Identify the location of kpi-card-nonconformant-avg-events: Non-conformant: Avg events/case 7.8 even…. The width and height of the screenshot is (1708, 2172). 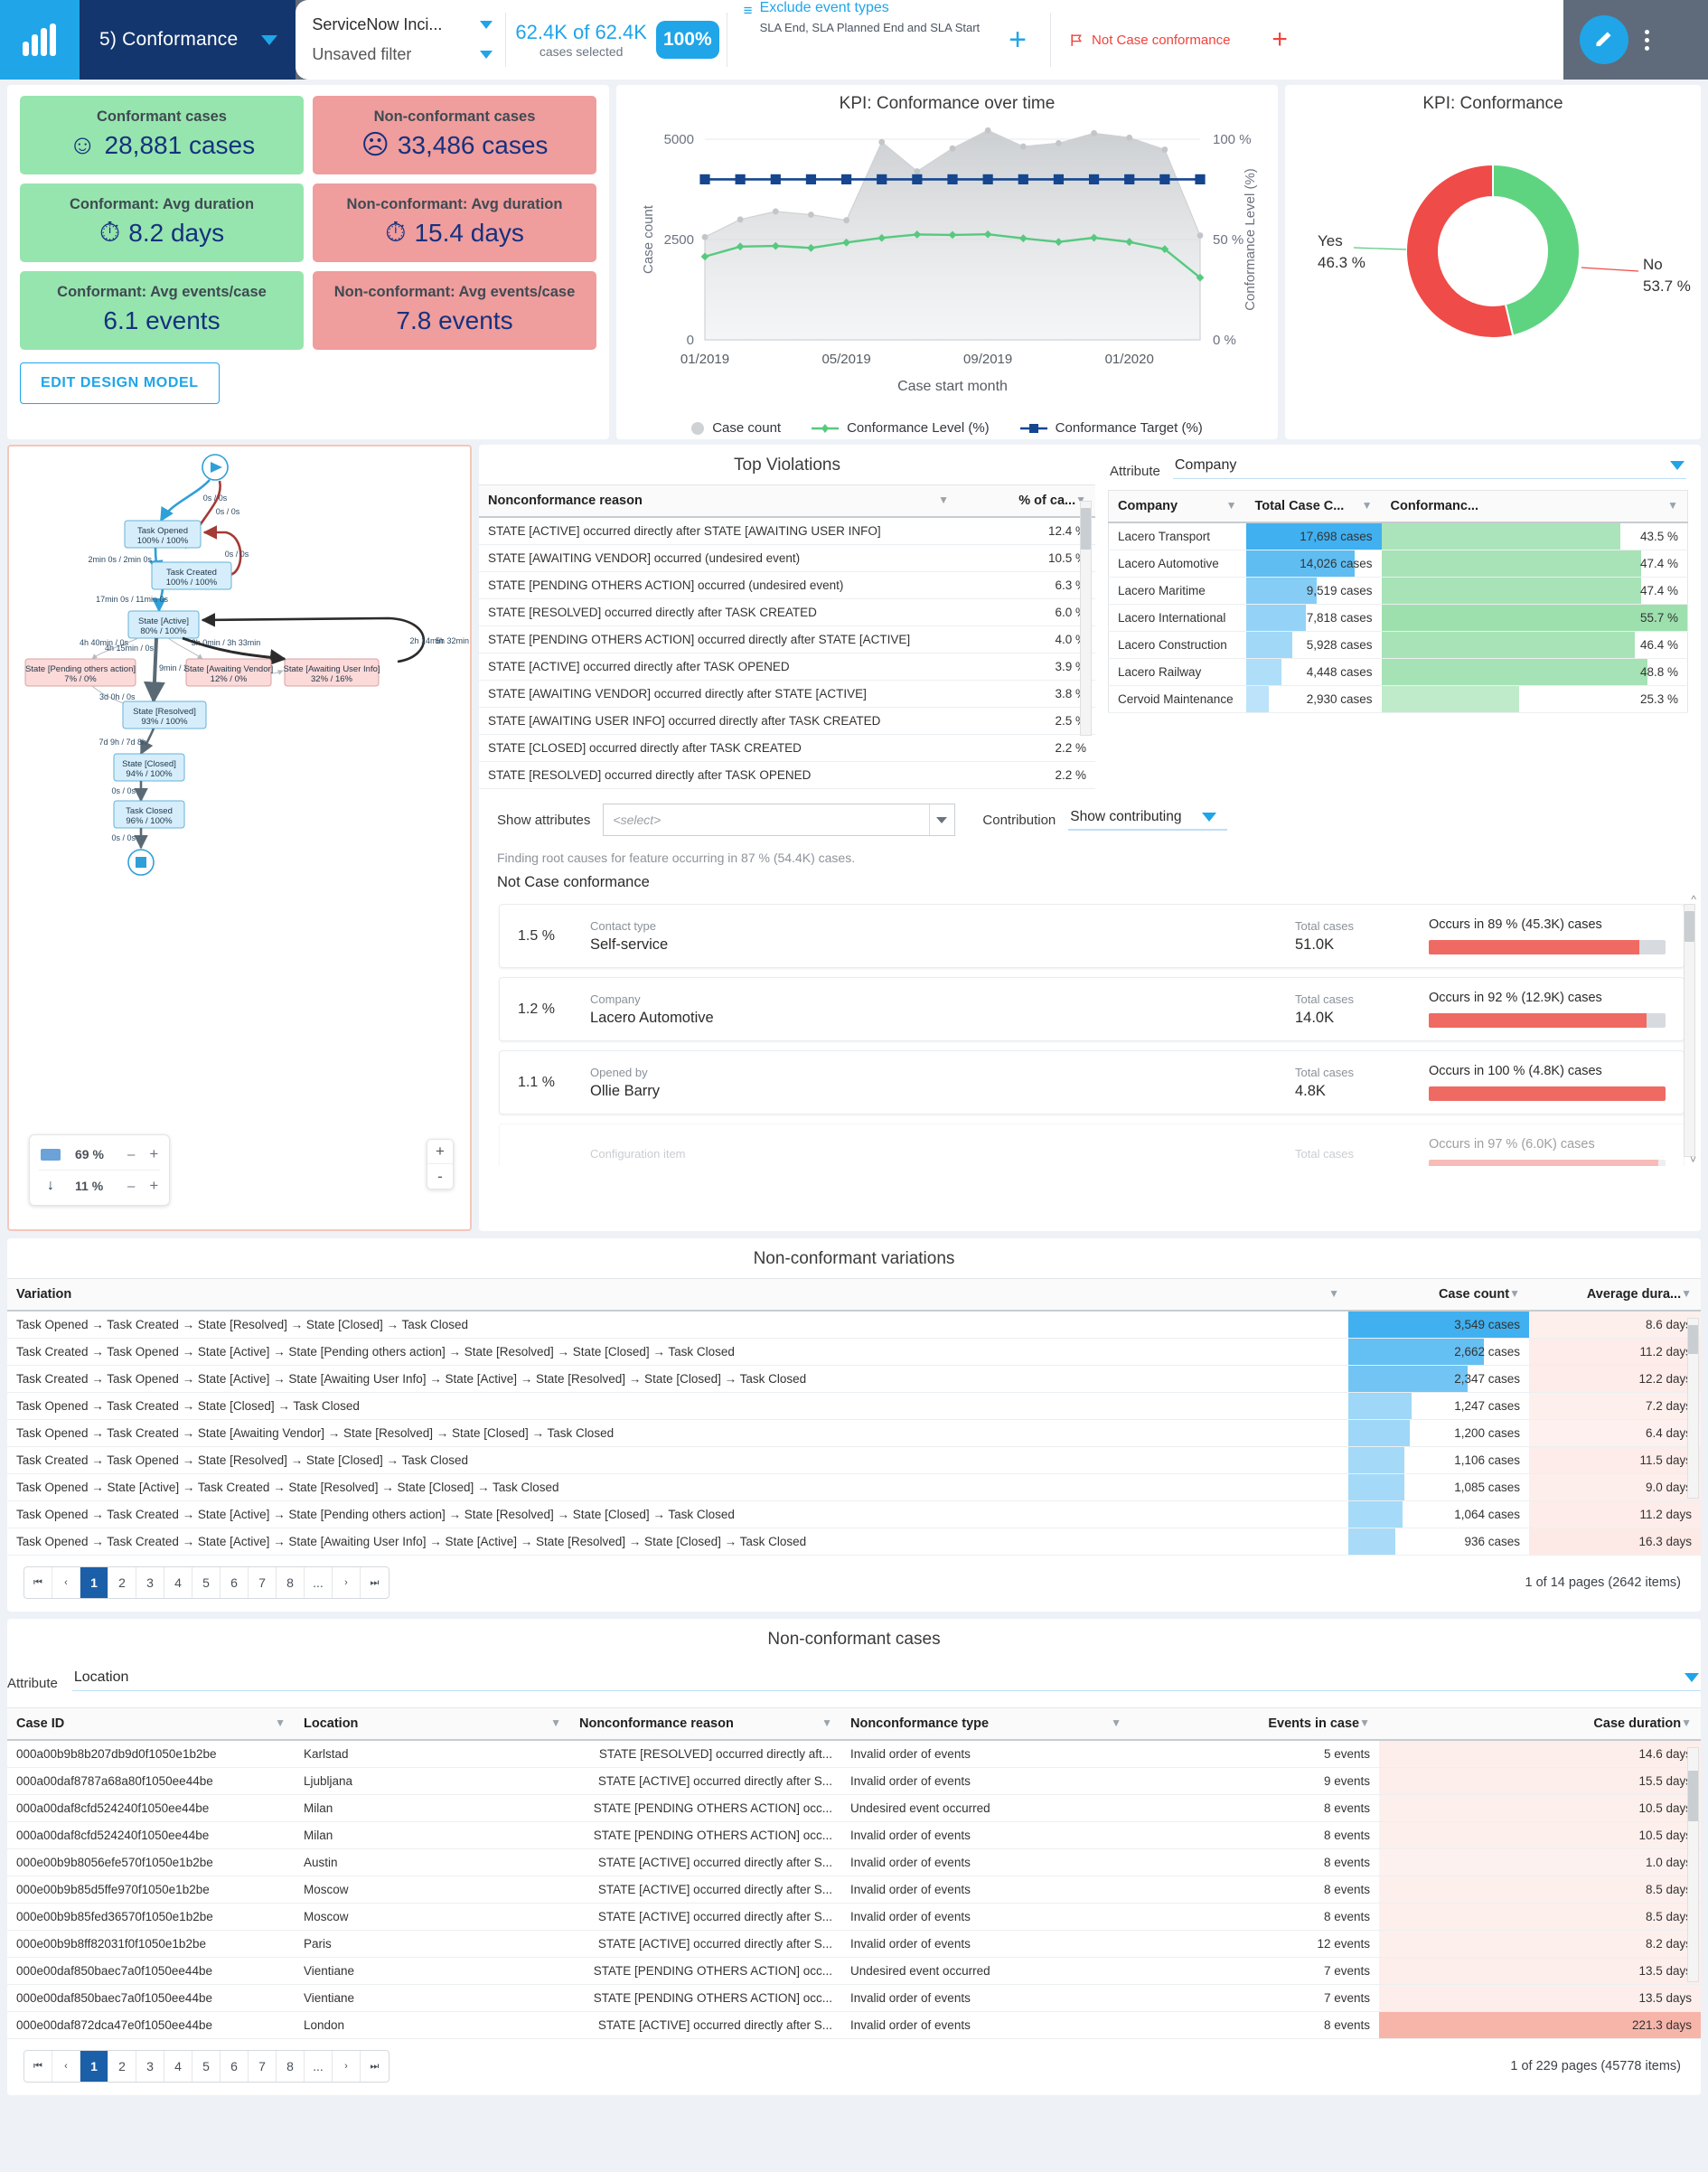
(454, 310).